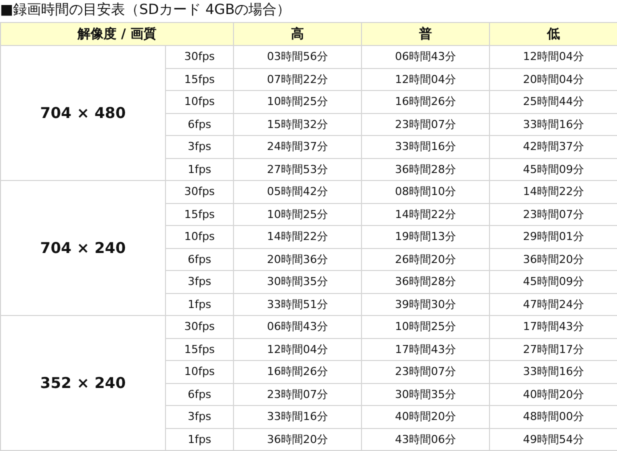 The image size is (617, 451). I want to click on table-cell: 17時間43分, so click(426, 349).